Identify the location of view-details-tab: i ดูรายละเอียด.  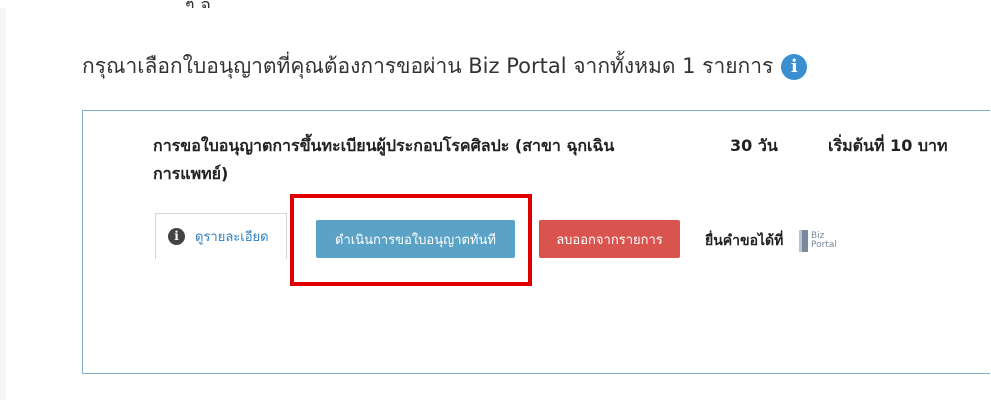
(221, 236).